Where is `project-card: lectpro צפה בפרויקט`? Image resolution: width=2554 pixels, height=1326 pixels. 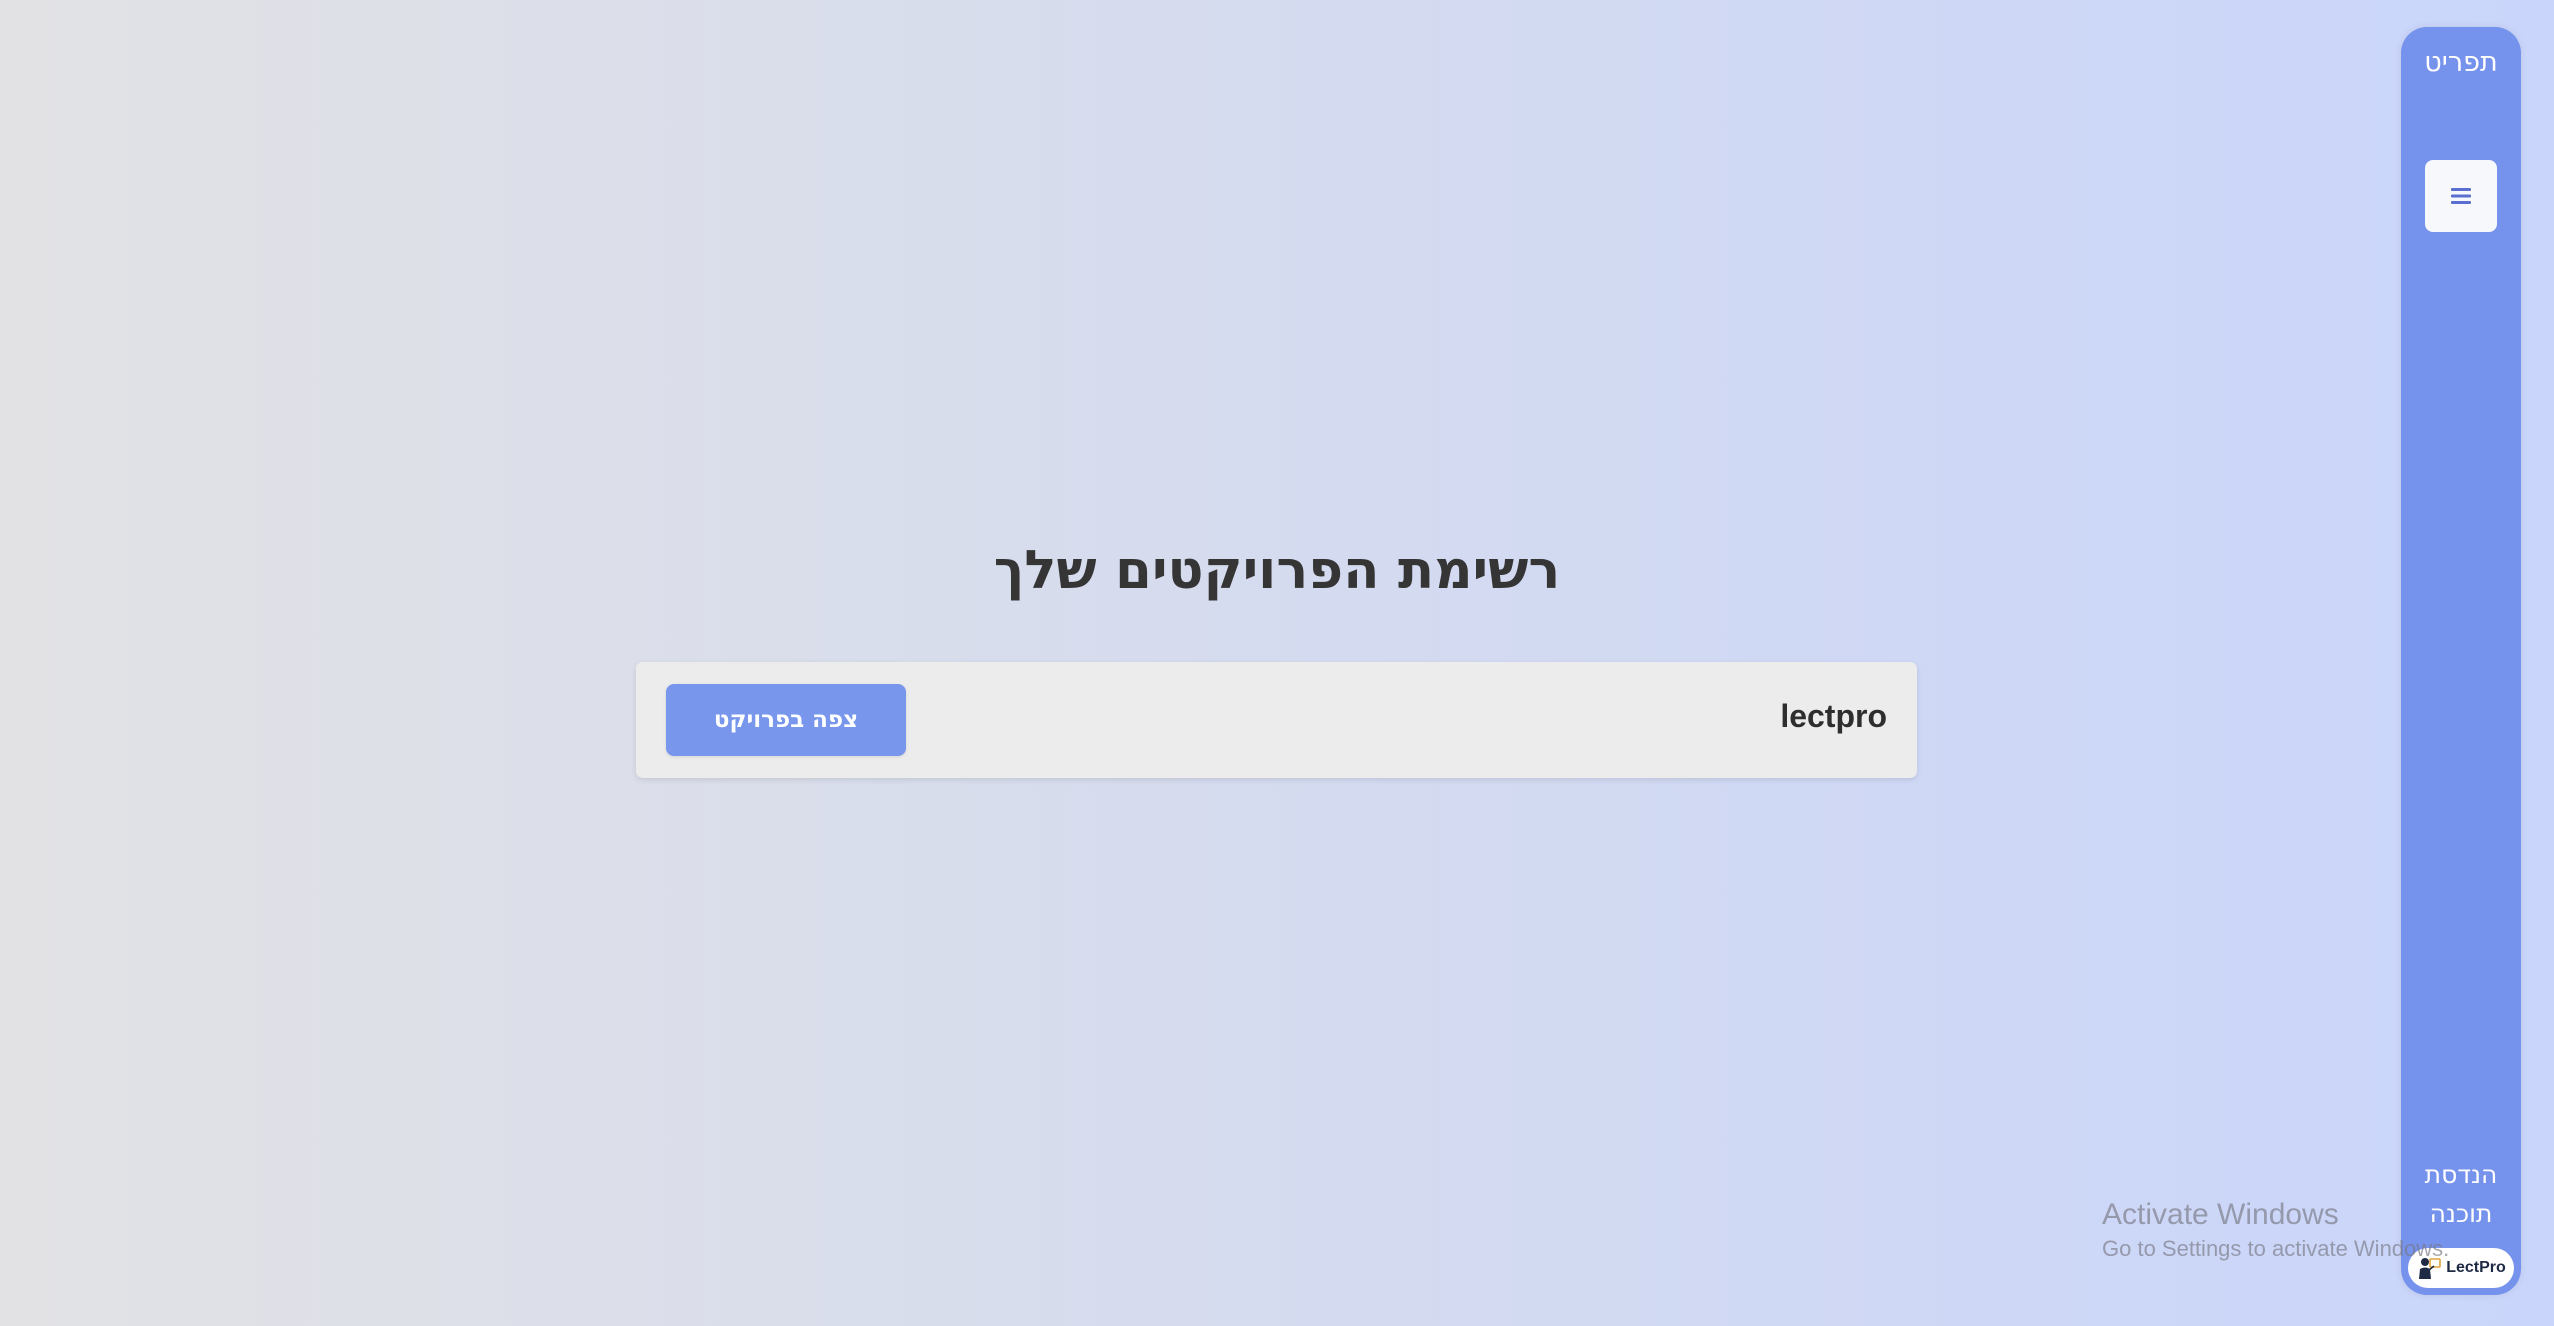
project-card: lectpro צפה בפרויקט is located at coordinates (1276, 720).